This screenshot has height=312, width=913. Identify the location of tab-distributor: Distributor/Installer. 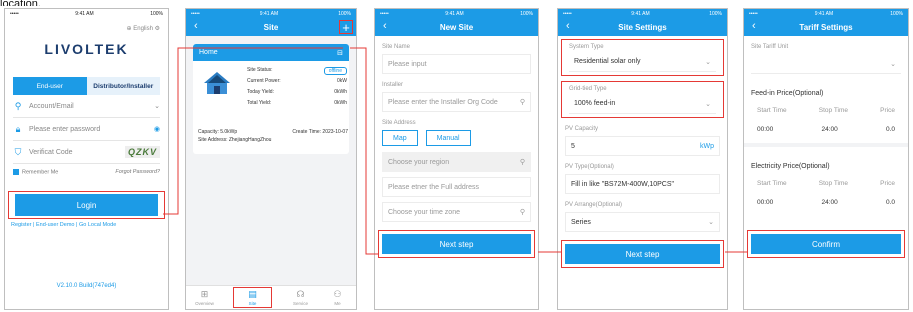
(123, 86).